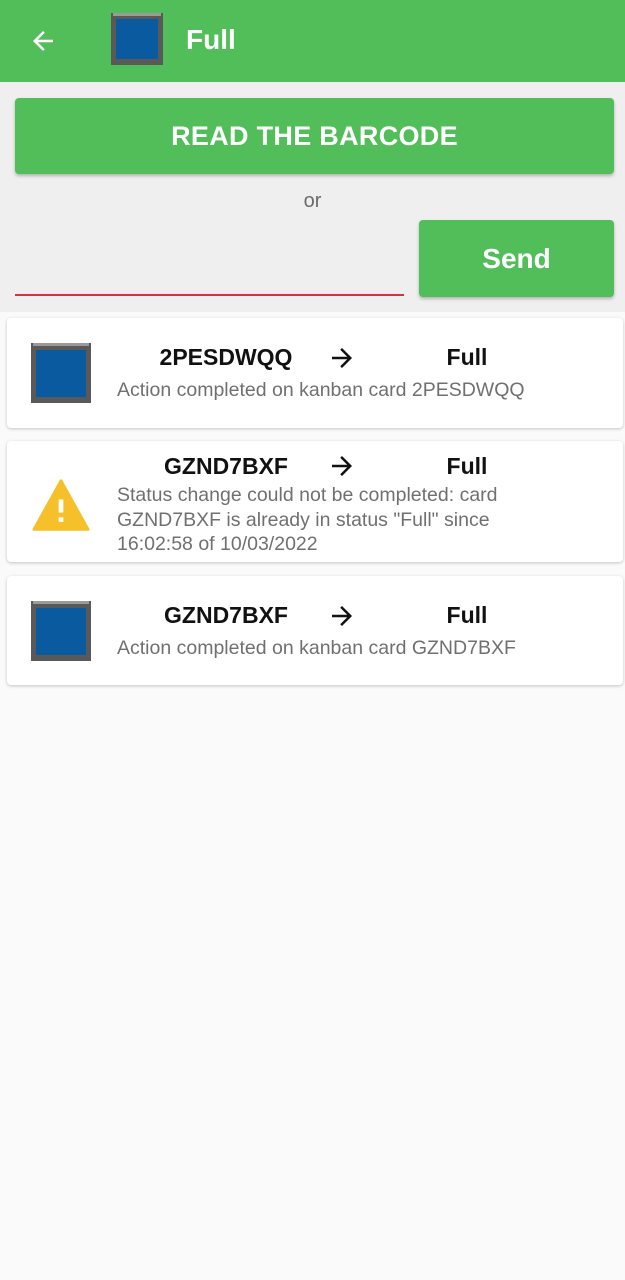 This screenshot has width=625, height=1280. Describe the element at coordinates (316, 648) in the screenshot. I see `card-message: Action completed on kanban card GZND7BXF` at that location.